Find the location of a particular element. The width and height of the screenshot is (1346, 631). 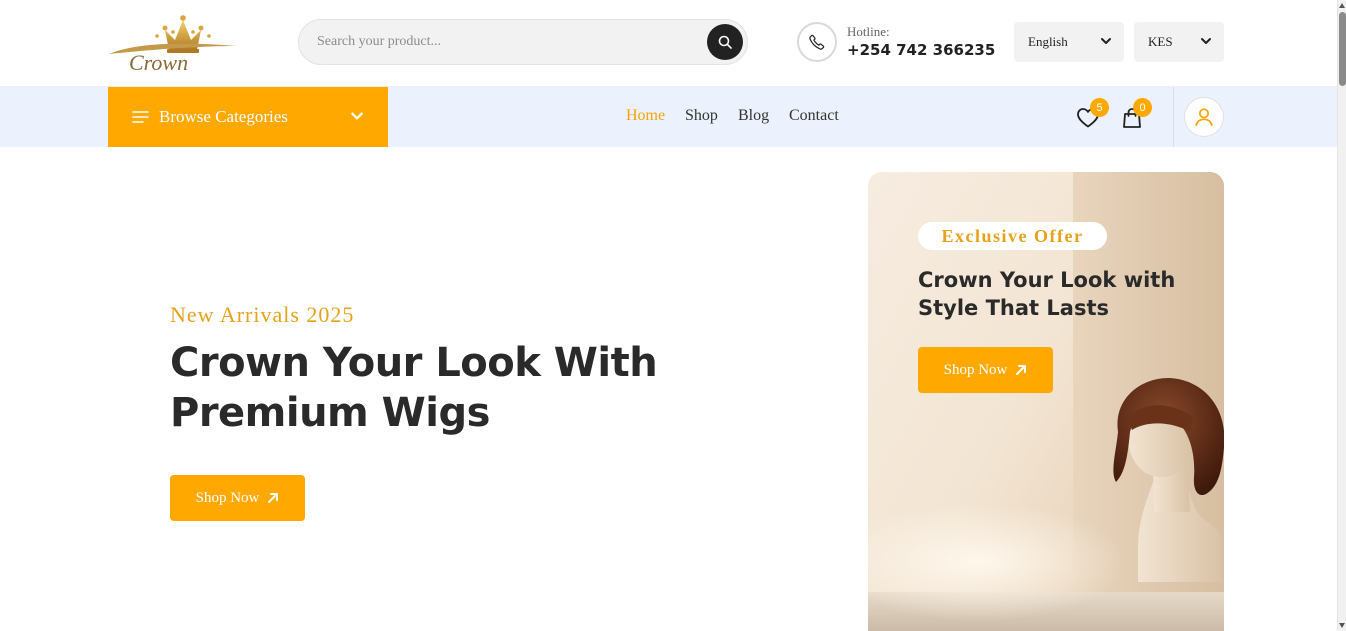

nav-divider is located at coordinates (1173, 117).